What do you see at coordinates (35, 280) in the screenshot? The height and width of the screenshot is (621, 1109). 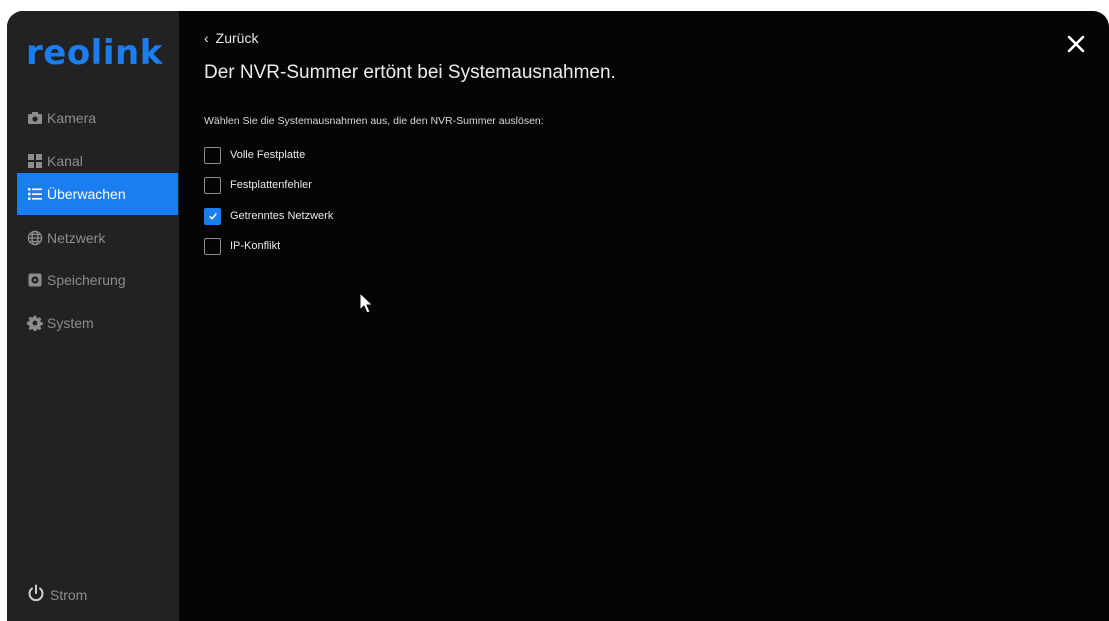 I see `storage-icon` at bounding box center [35, 280].